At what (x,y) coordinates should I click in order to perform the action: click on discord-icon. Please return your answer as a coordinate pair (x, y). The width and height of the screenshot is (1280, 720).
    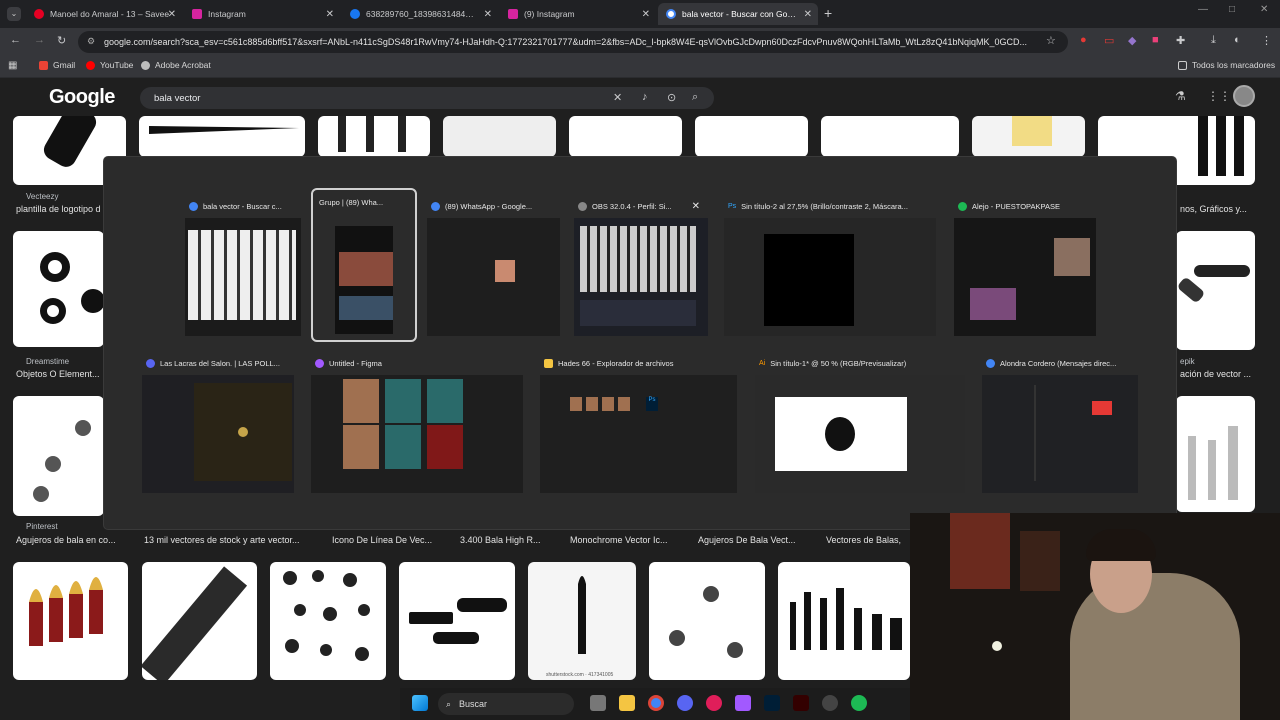
    Looking at the image, I should click on (685, 703).